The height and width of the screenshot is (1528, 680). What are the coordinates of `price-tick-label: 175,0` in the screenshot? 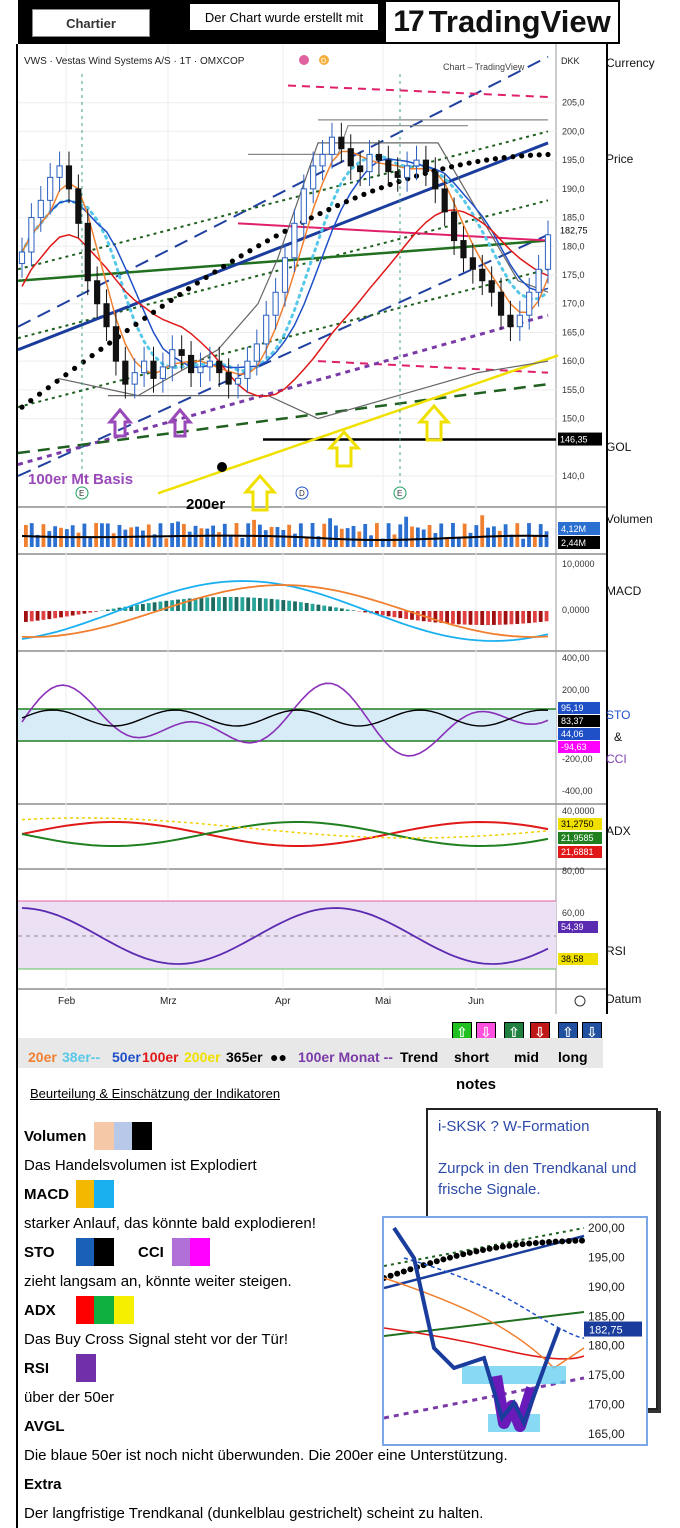 It's located at (573, 275).